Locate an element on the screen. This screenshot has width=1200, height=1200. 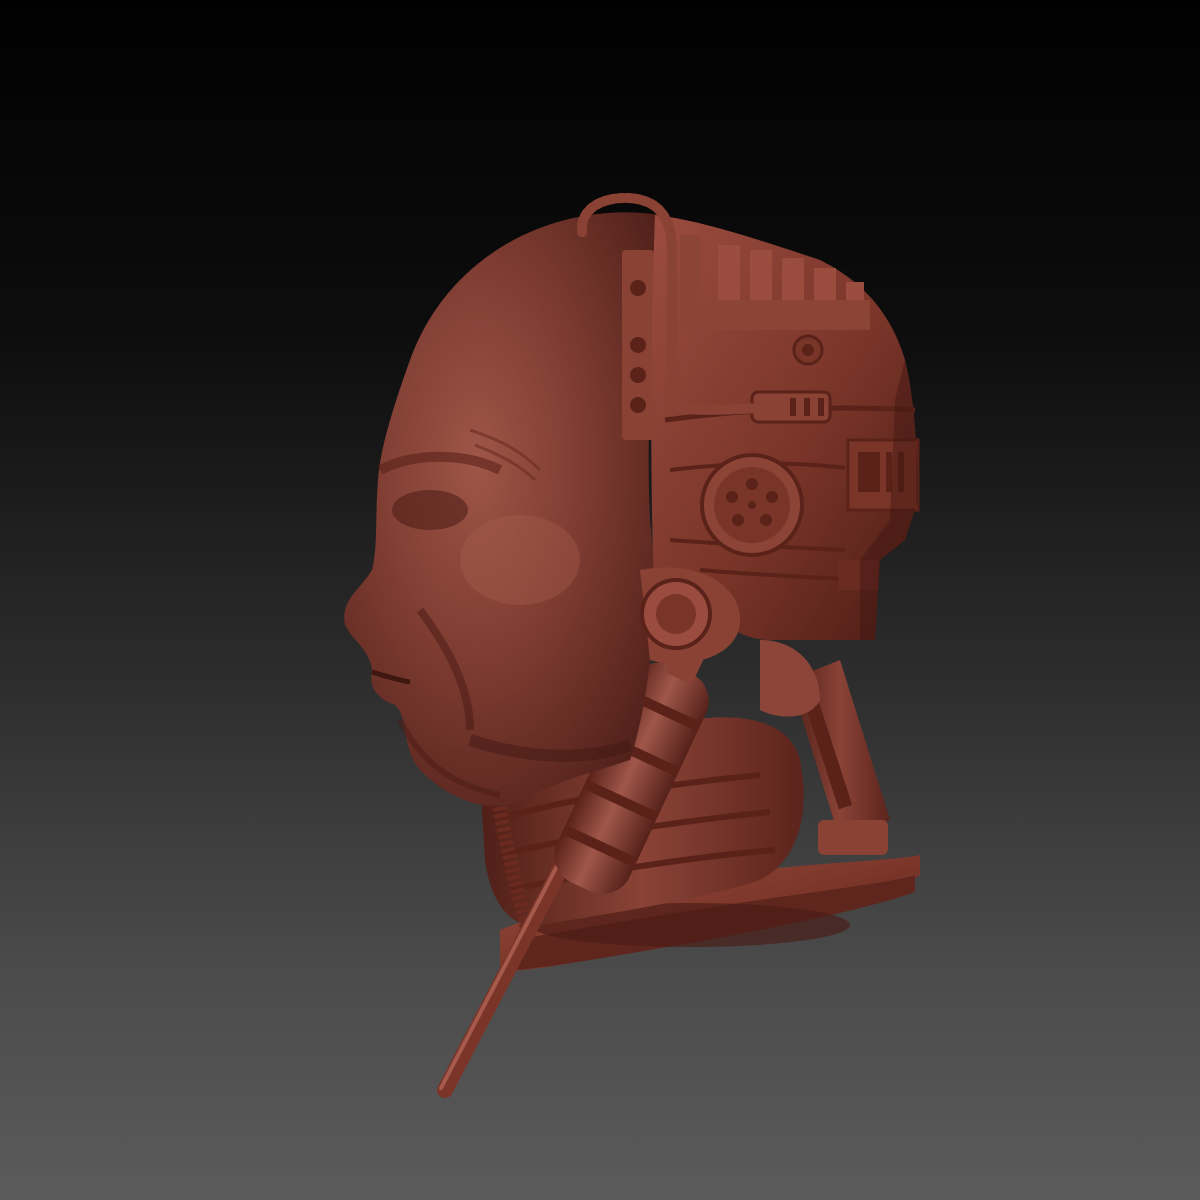
human-face is located at coordinates (502, 509).